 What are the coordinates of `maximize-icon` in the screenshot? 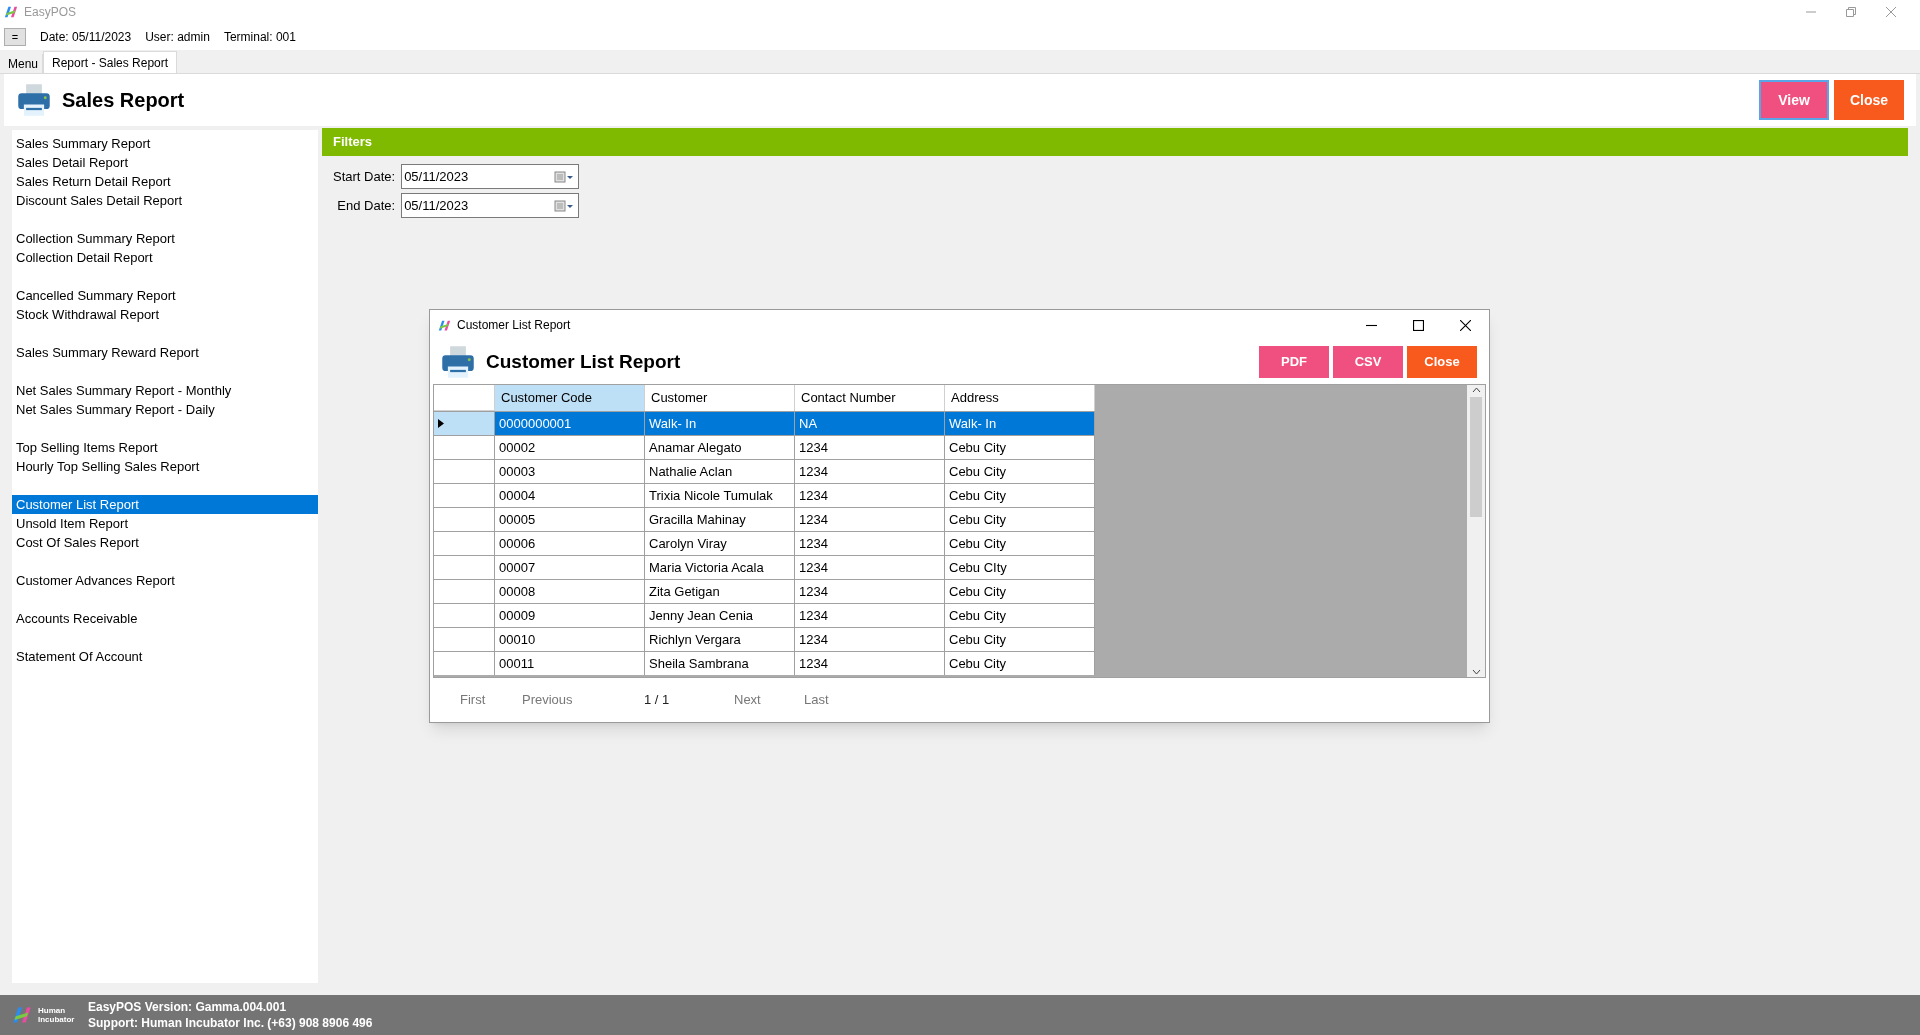 It's located at (1418, 325).